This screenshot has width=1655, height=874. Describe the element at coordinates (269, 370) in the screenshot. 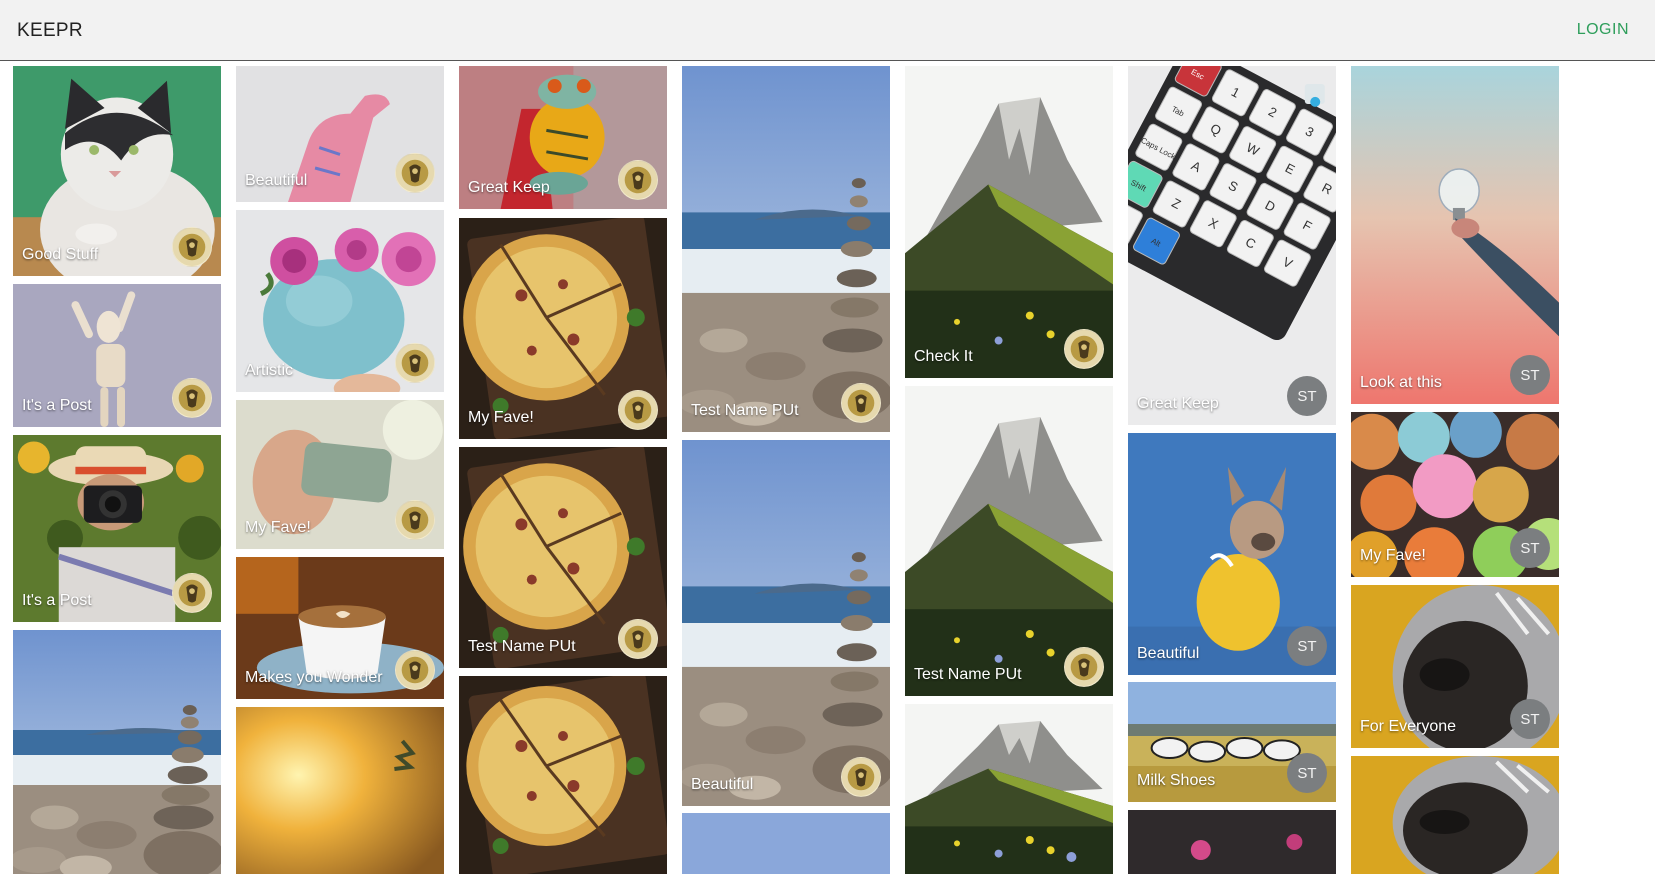

I see `keep-title: Artistic` at that location.